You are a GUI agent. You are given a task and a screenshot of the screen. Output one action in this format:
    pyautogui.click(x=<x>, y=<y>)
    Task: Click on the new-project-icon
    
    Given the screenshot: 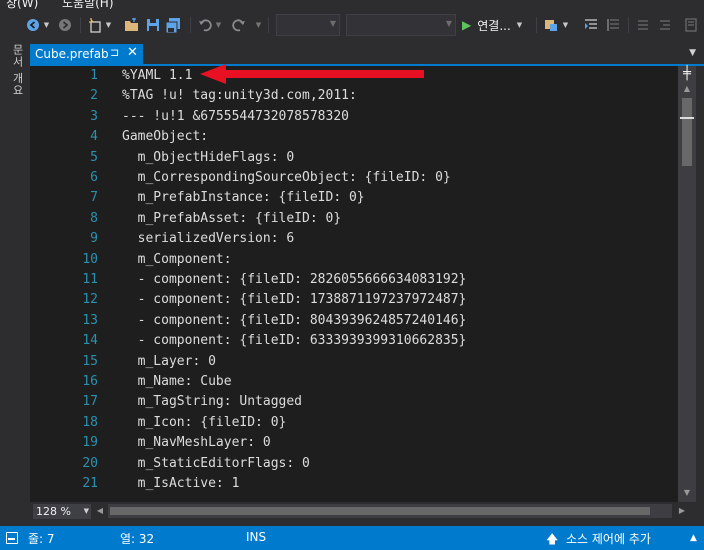 What is the action you would take?
    pyautogui.click(x=95, y=25)
    